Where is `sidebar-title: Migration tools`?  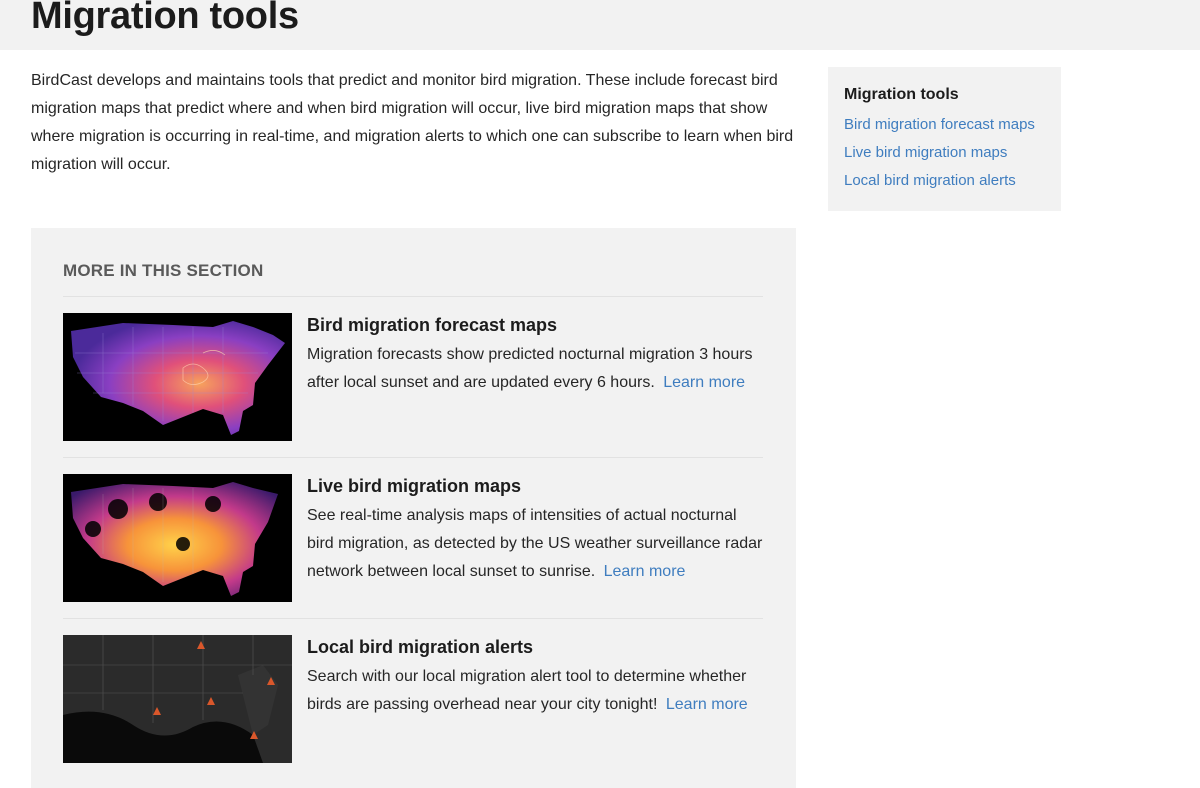 sidebar-title: Migration tools is located at coordinates (901, 94).